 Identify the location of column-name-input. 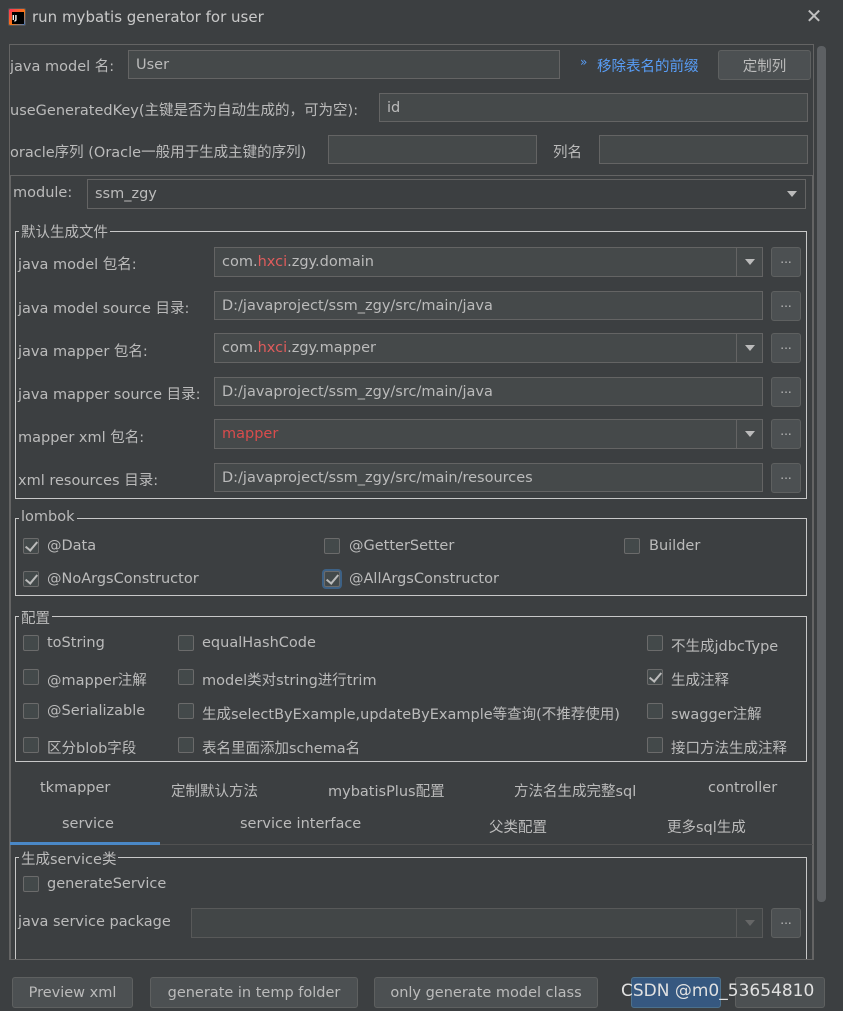
(703, 149).